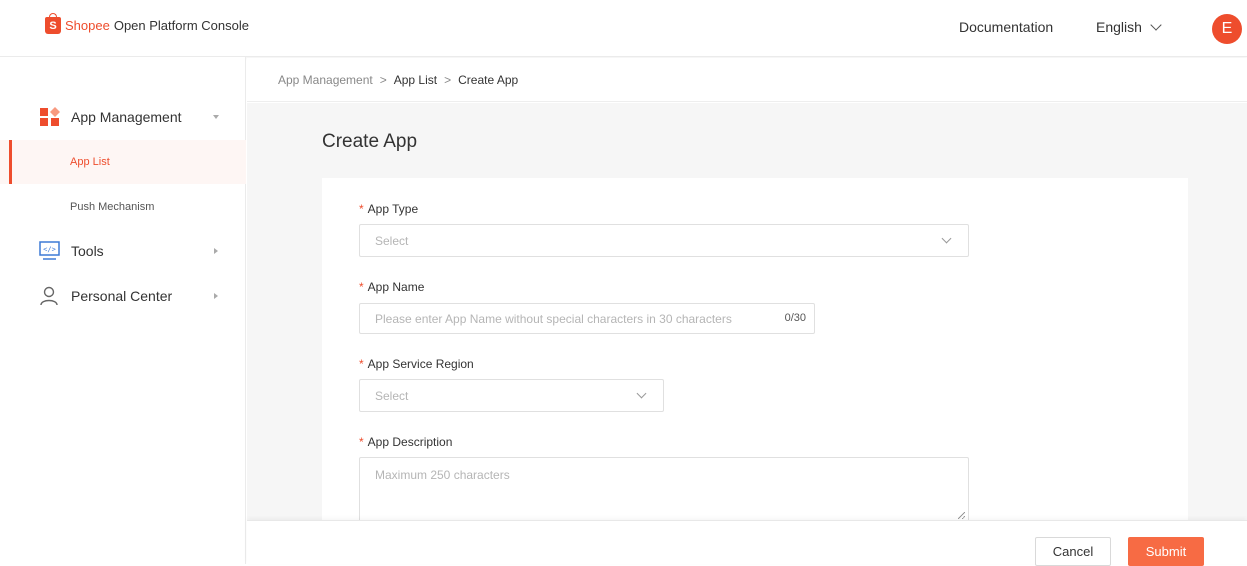 This screenshot has height=566, width=1247. What do you see at coordinates (396, 287) in the screenshot?
I see `field-label-text: App Name` at bounding box center [396, 287].